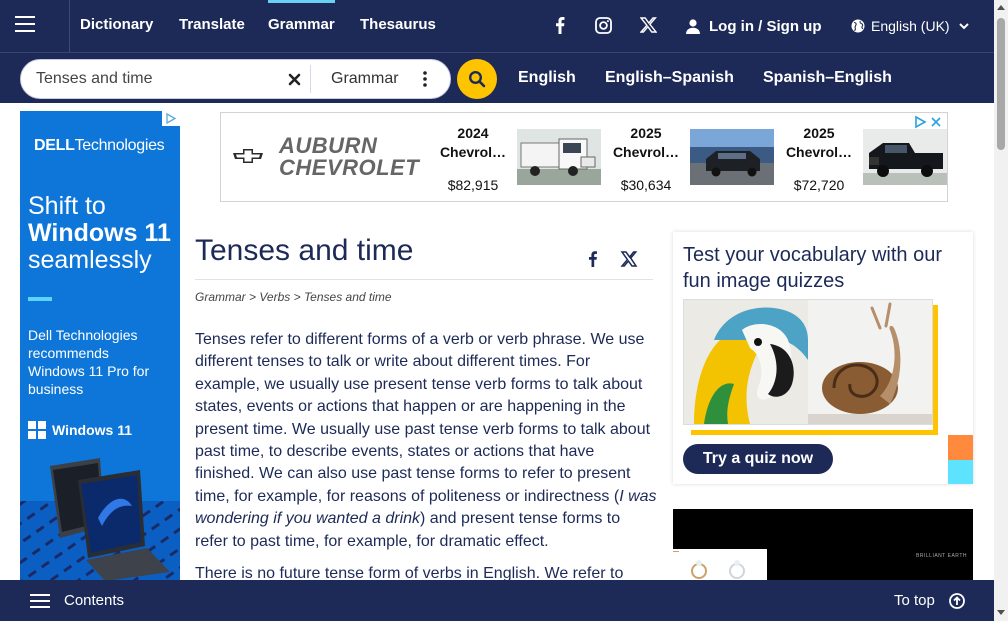  I want to click on car-offer: 2025 Chevrol… $30,634, so click(685, 157).